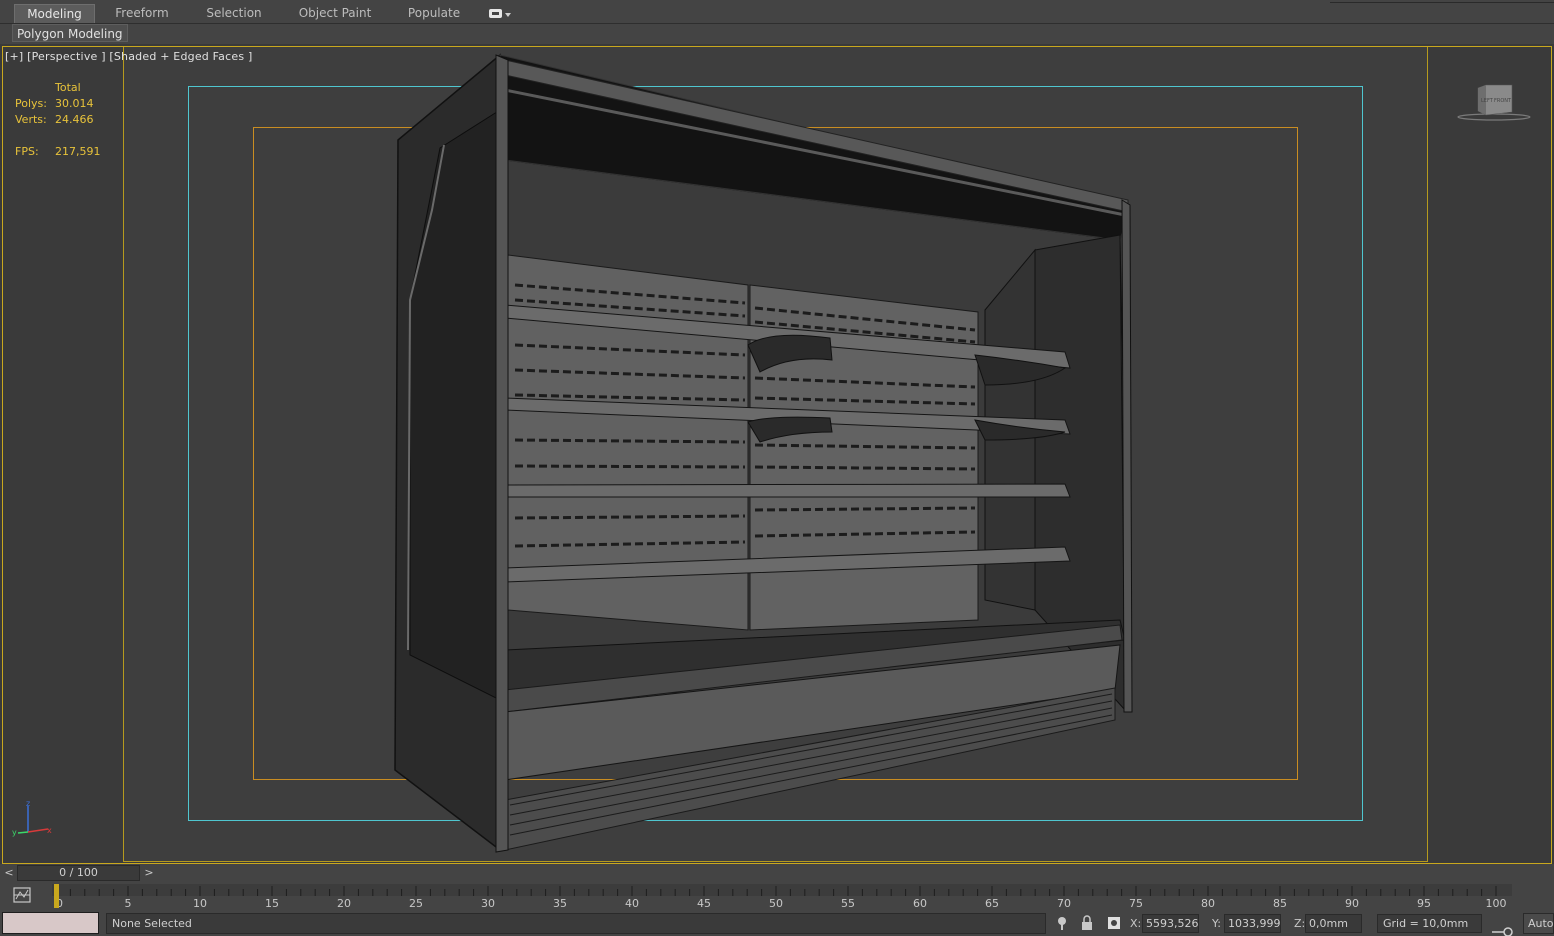 This screenshot has width=1554, height=936. Describe the element at coordinates (632, 903) in the screenshot. I see `trackbar-tick-label: 40` at that location.